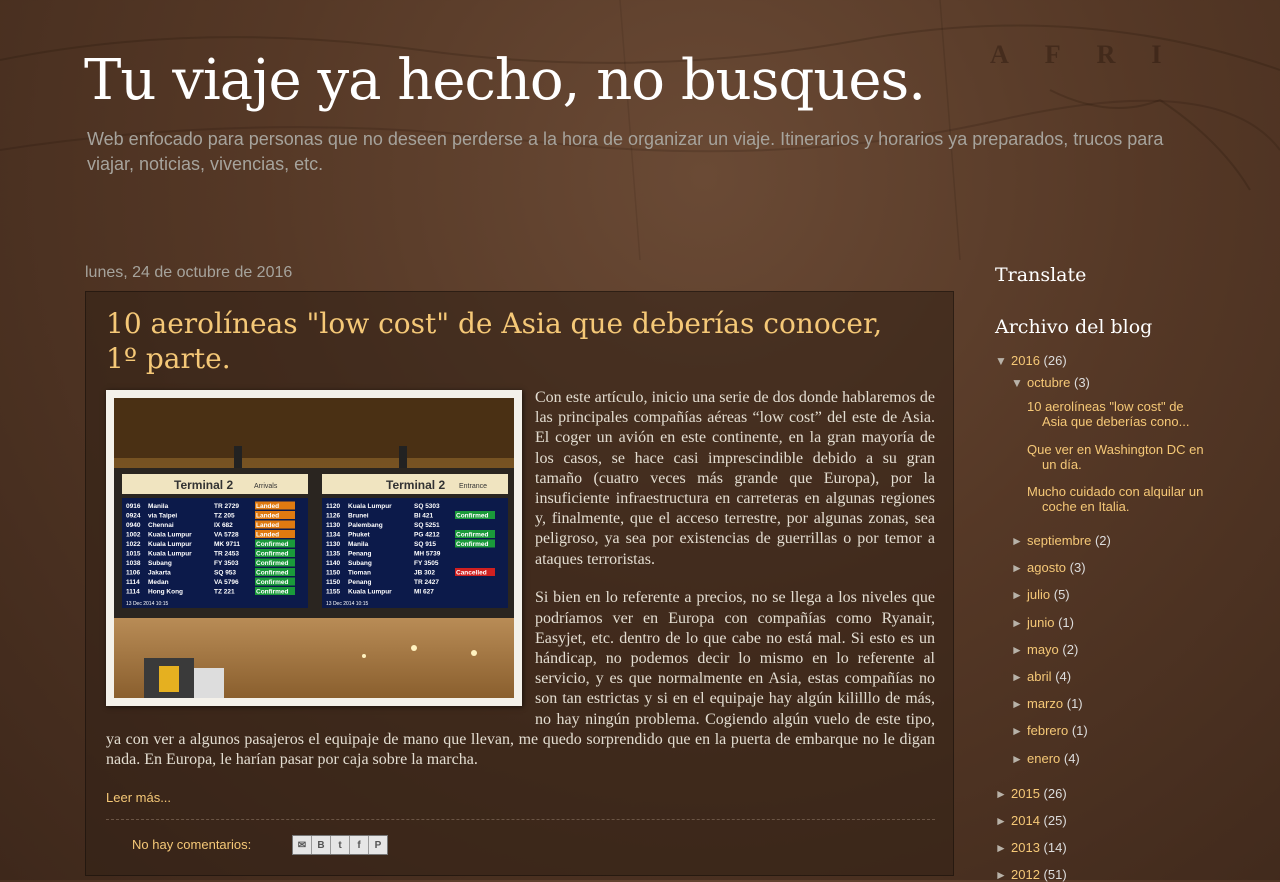 The width and height of the screenshot is (1280, 882). I want to click on archive-count: (3), so click(1077, 568).